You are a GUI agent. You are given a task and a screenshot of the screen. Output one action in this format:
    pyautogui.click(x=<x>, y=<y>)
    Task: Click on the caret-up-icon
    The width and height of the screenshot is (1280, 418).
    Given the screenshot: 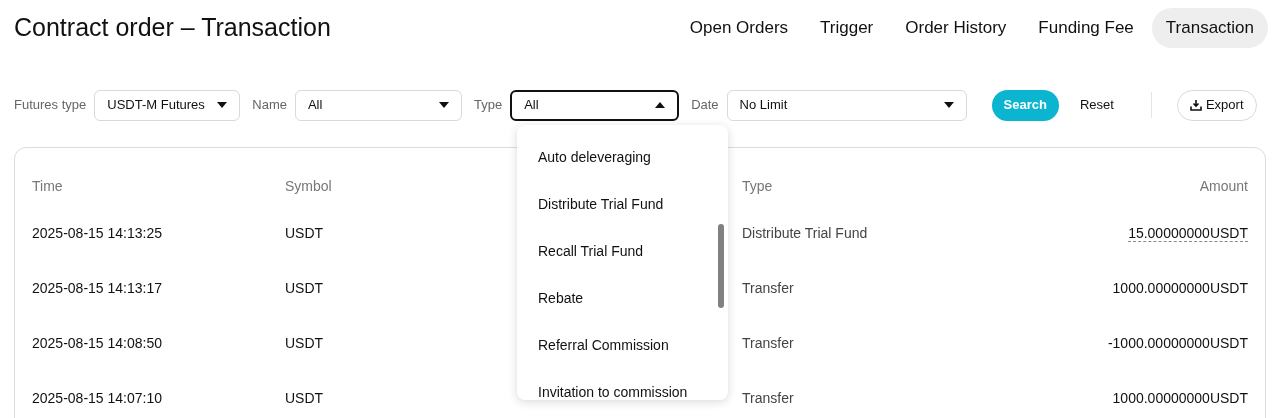 What is the action you would take?
    pyautogui.click(x=660, y=105)
    